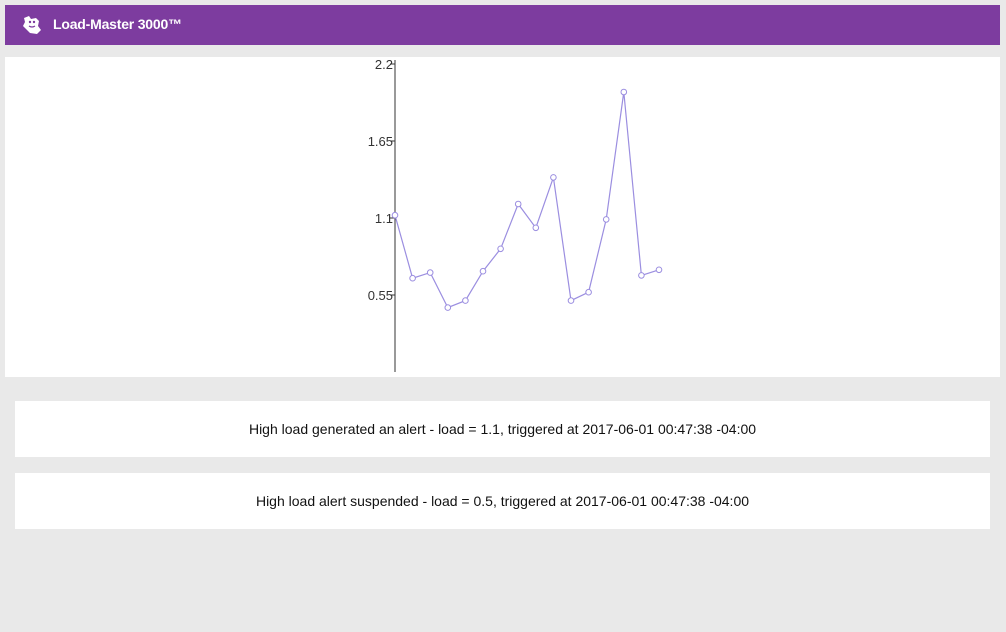 The width and height of the screenshot is (1006, 632). What do you see at coordinates (380, 141) in the screenshot?
I see `y-tick-label: 1.65` at bounding box center [380, 141].